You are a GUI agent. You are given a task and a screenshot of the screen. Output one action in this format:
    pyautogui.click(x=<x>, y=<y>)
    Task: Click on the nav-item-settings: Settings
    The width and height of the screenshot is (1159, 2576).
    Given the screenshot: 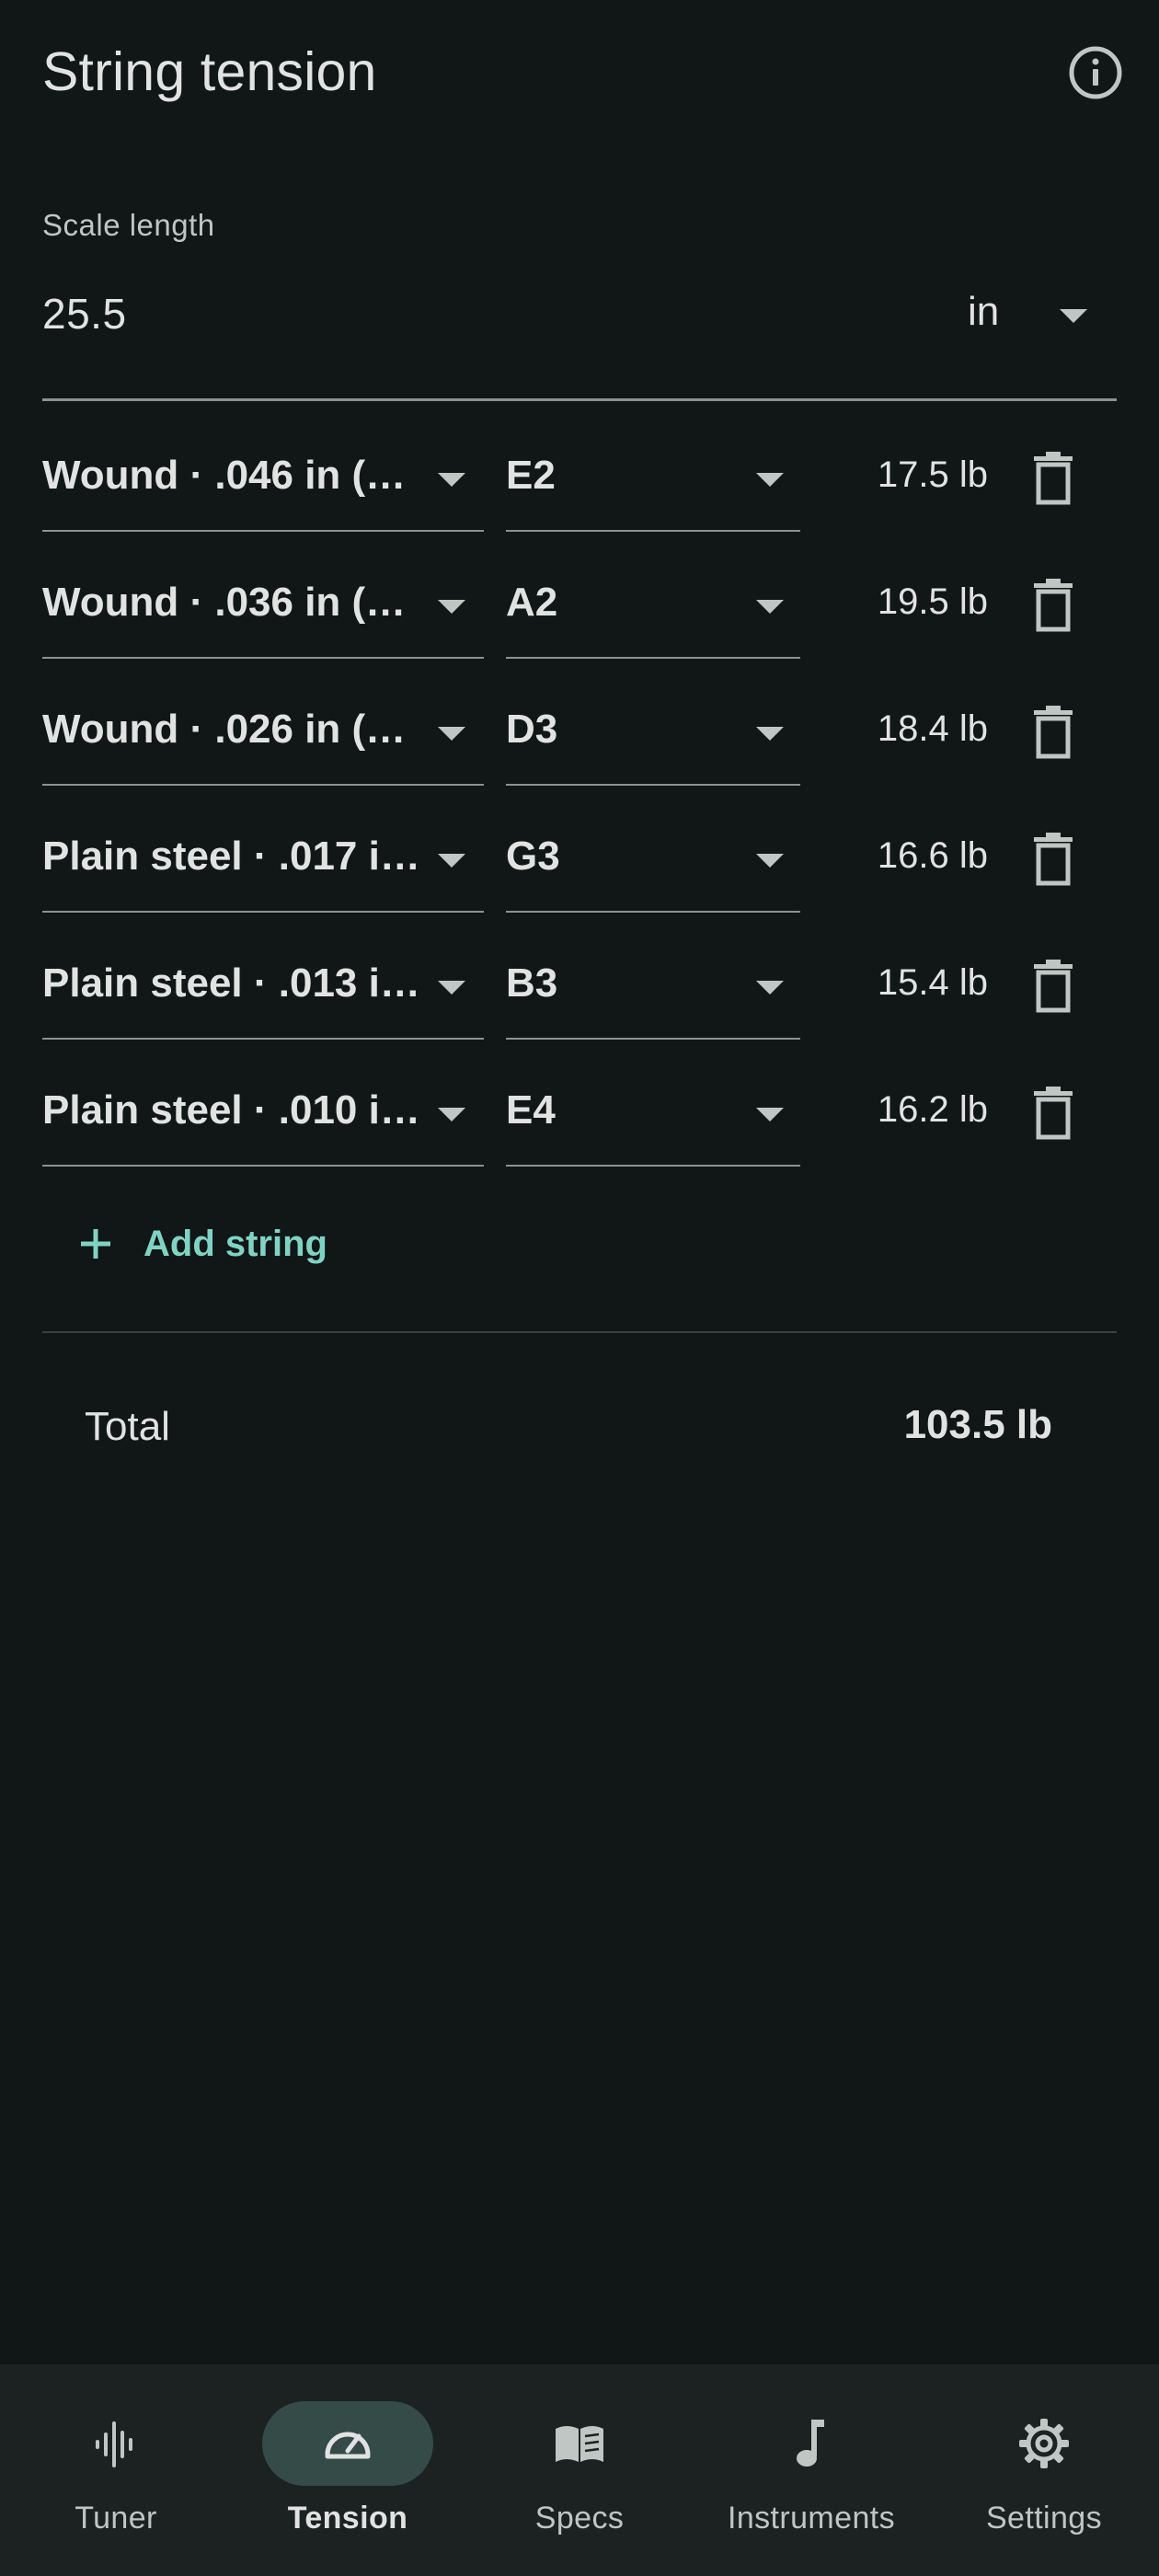 What is the action you would take?
    pyautogui.click(x=1044, y=2470)
    